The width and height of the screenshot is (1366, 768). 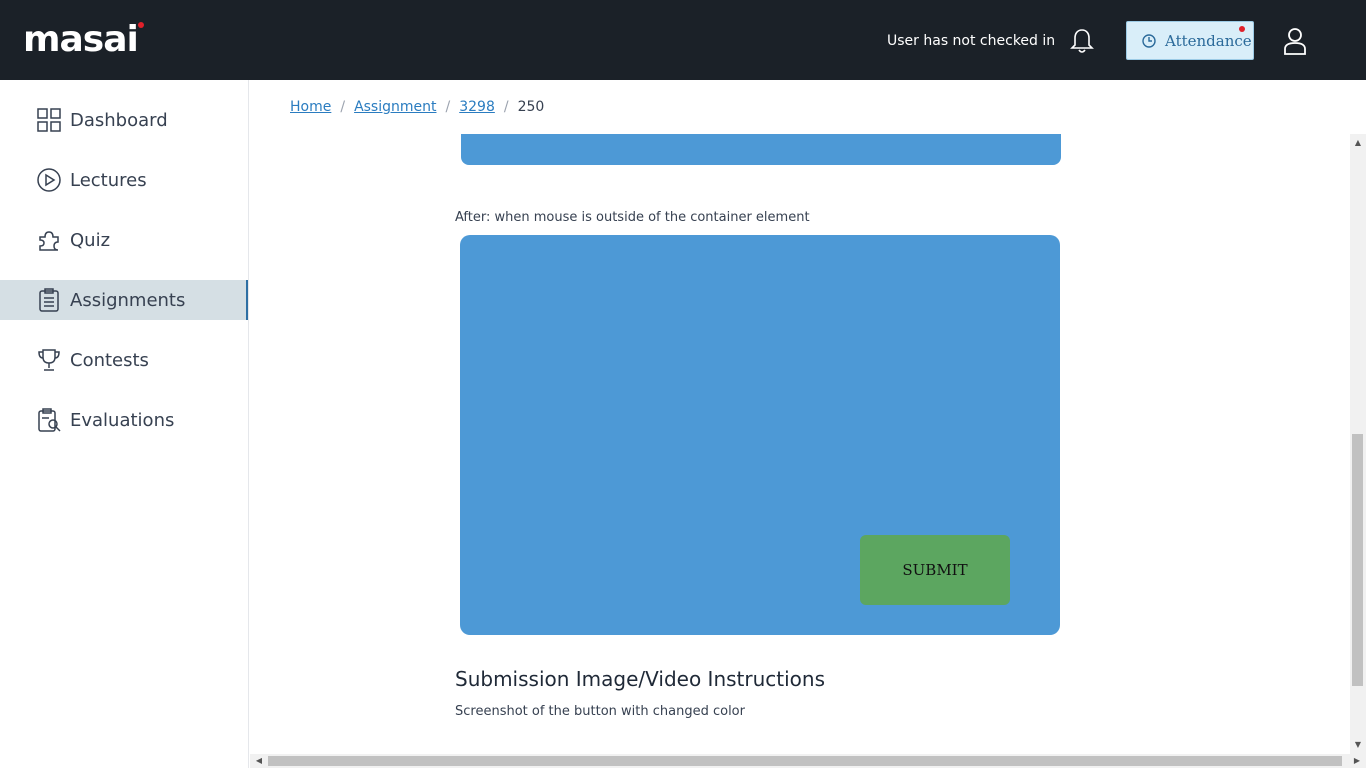 What do you see at coordinates (49, 360) in the screenshot?
I see `trophy-icon` at bounding box center [49, 360].